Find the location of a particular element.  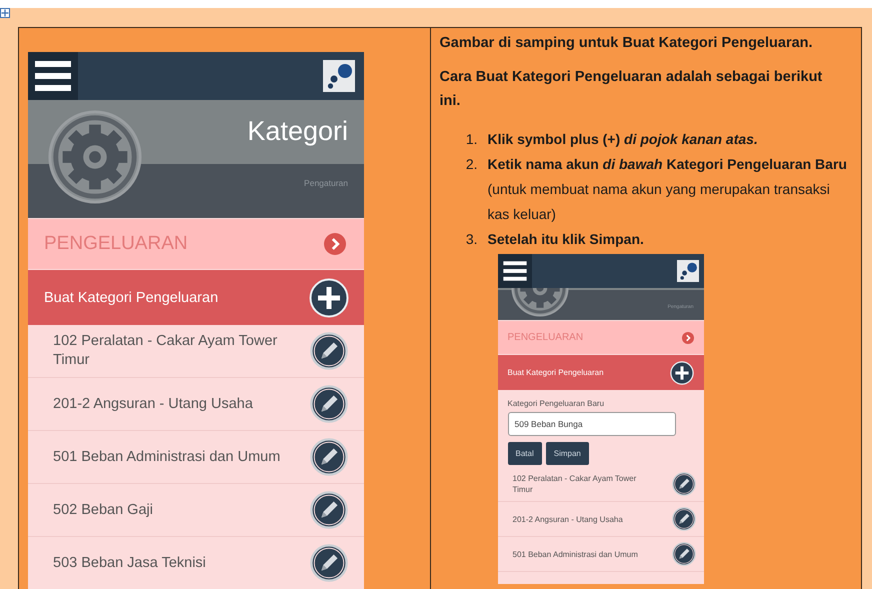

category-row: 502 Beban Gaji is located at coordinates (196, 510).